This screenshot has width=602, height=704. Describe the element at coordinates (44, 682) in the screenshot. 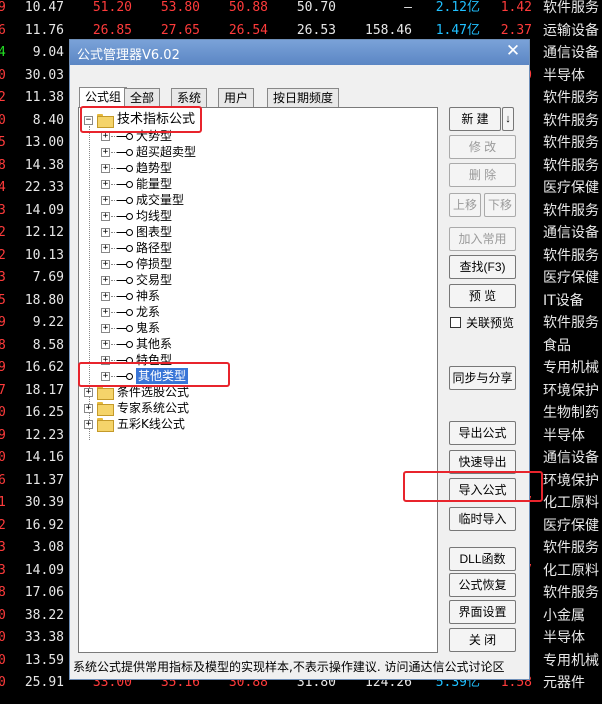

I see `stock-cell-price: 25.91` at that location.